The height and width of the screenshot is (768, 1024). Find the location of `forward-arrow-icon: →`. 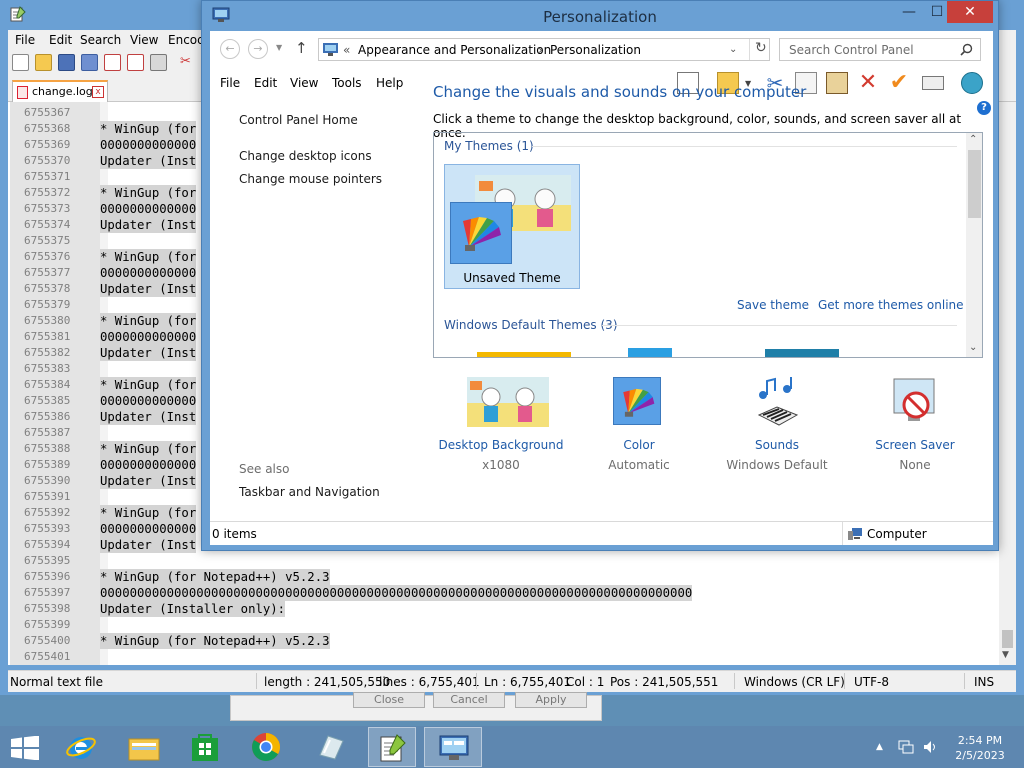

forward-arrow-icon: → is located at coordinates (258, 49).